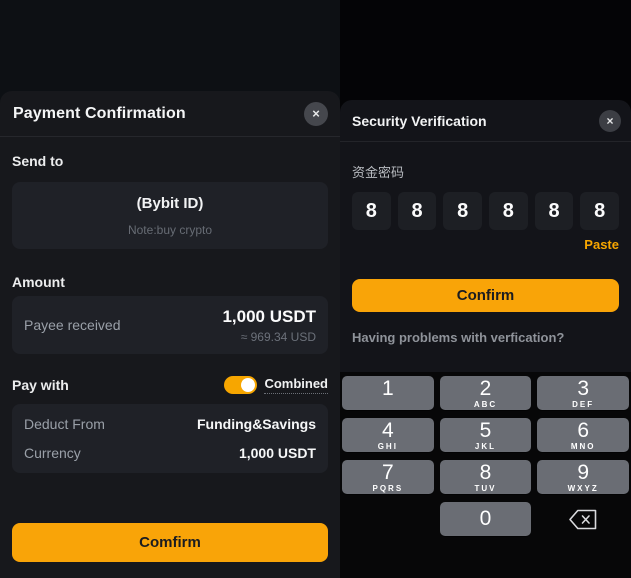 Image resolution: width=631 pixels, height=578 pixels. What do you see at coordinates (256, 424) in the screenshot?
I see `deduct-from-value: Funding&Savings` at bounding box center [256, 424].